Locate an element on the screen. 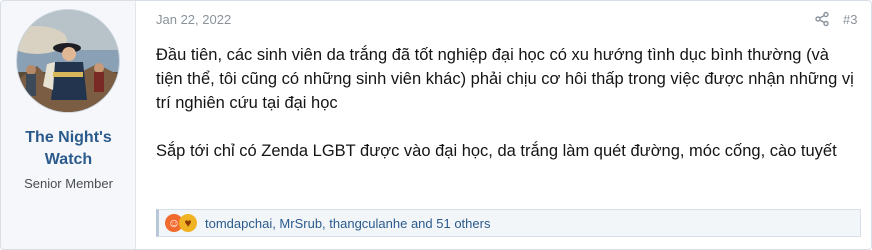 This screenshot has height=250, width=872. avatar is located at coordinates (68, 61).